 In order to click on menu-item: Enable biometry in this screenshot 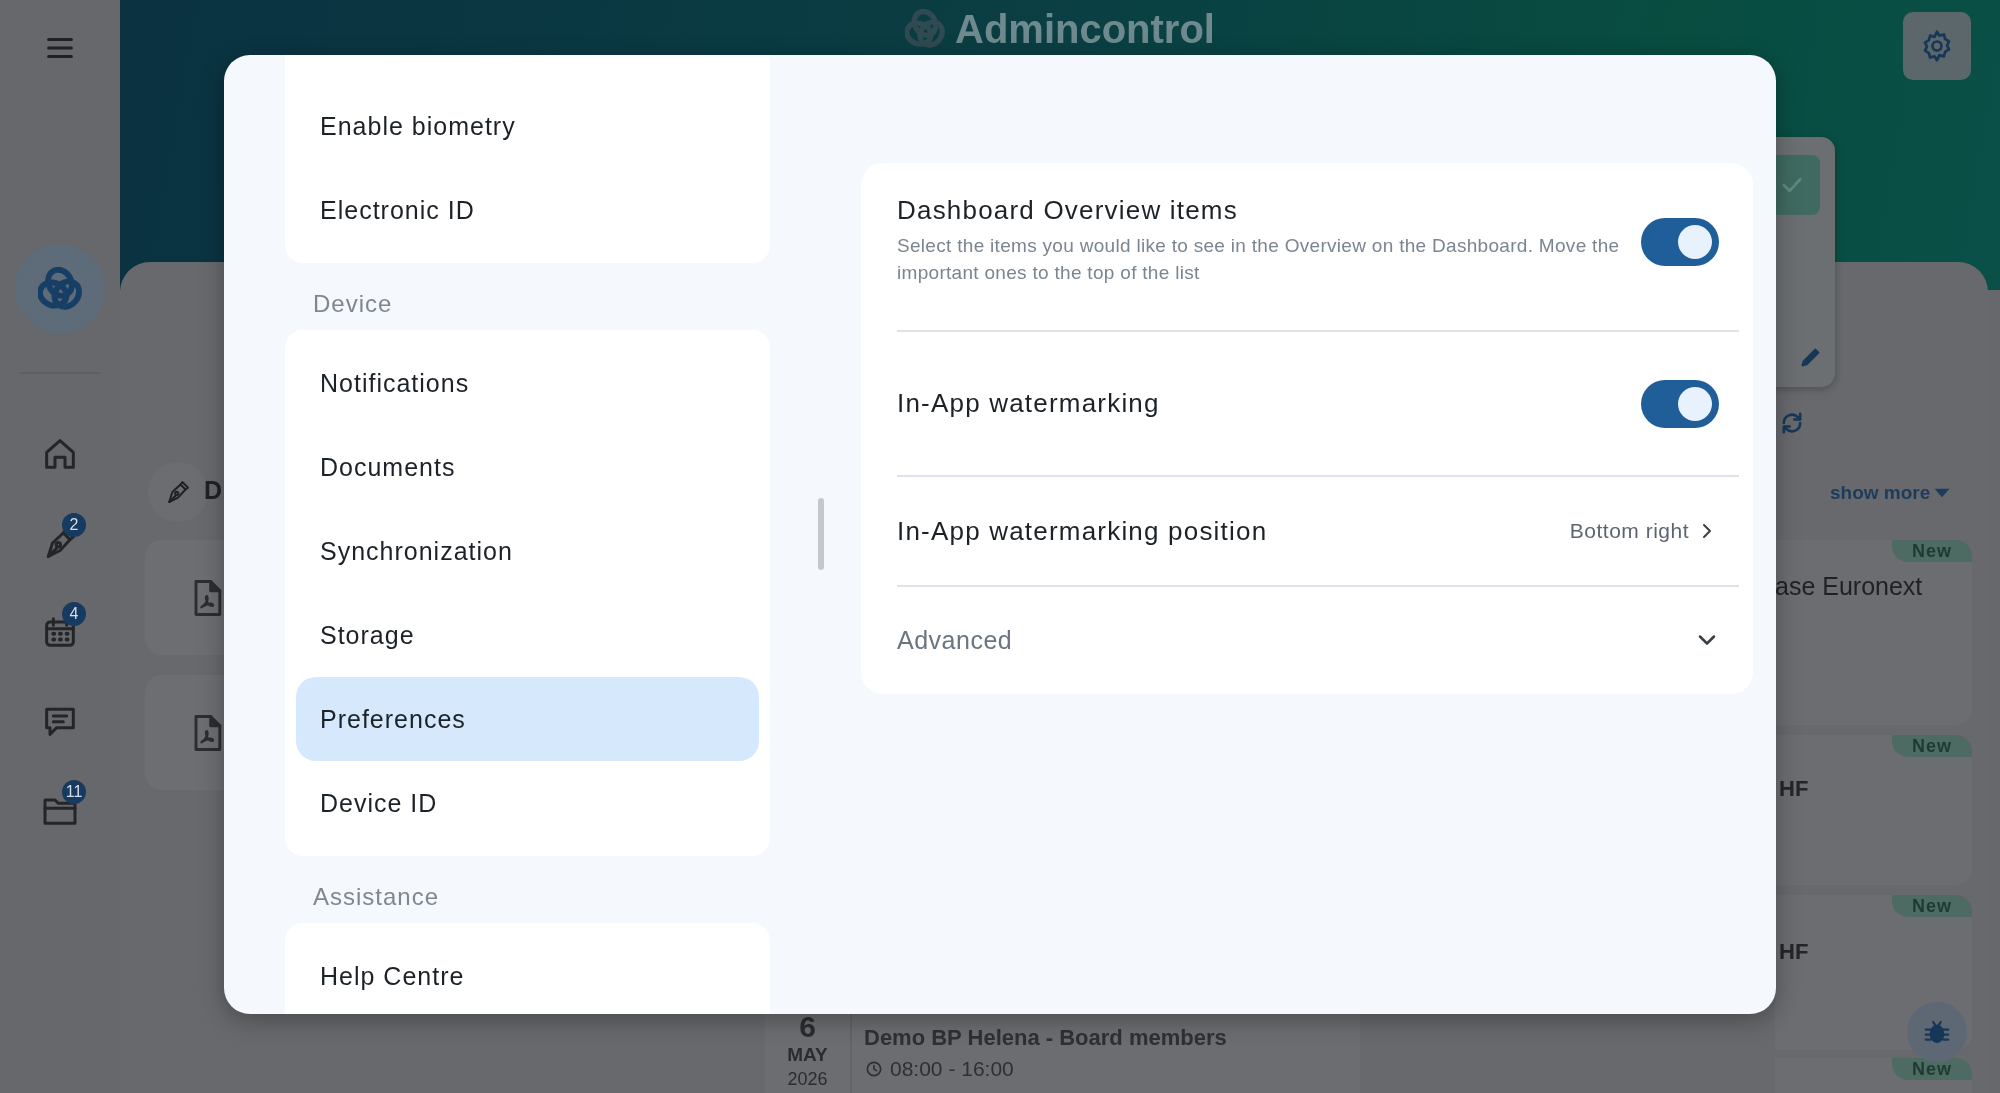, I will do `click(527, 126)`.